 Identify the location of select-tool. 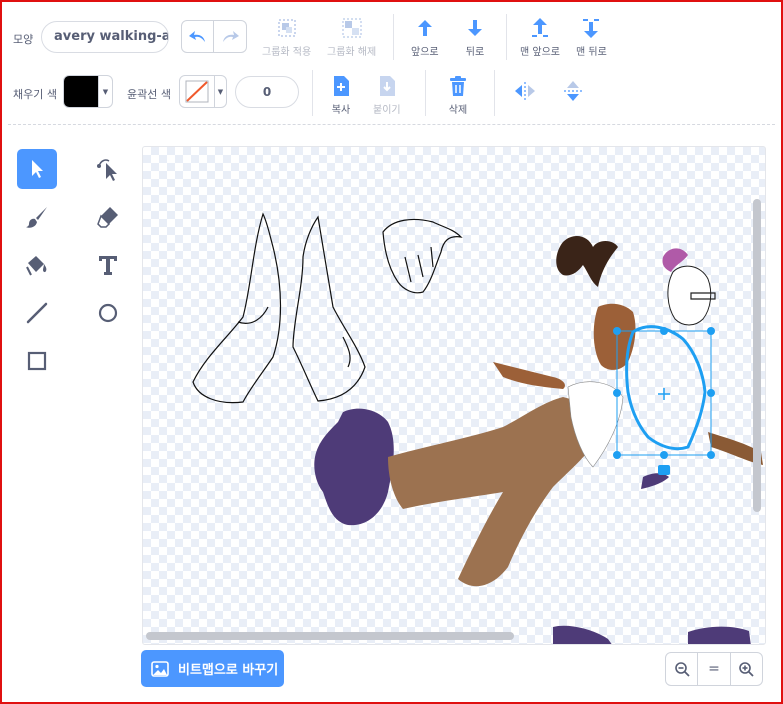
(37, 169).